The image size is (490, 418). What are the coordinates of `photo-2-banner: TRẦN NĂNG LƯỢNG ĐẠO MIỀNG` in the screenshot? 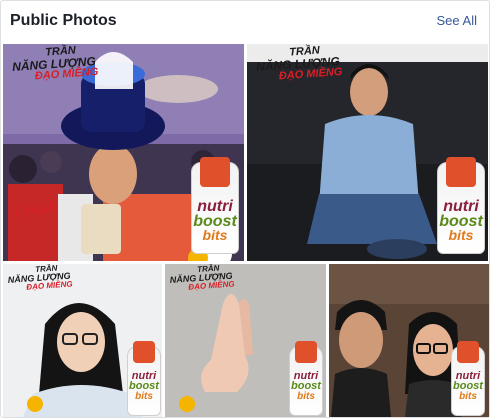 It's located at (299, 63).